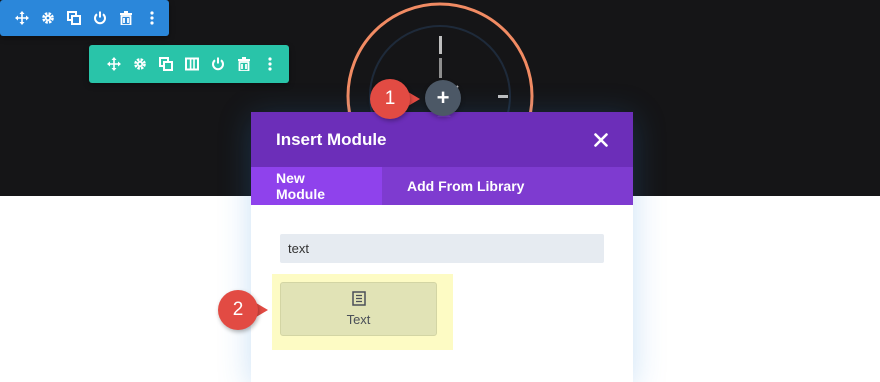  I want to click on modal-tabs: New Module Add From Library, so click(442, 186).